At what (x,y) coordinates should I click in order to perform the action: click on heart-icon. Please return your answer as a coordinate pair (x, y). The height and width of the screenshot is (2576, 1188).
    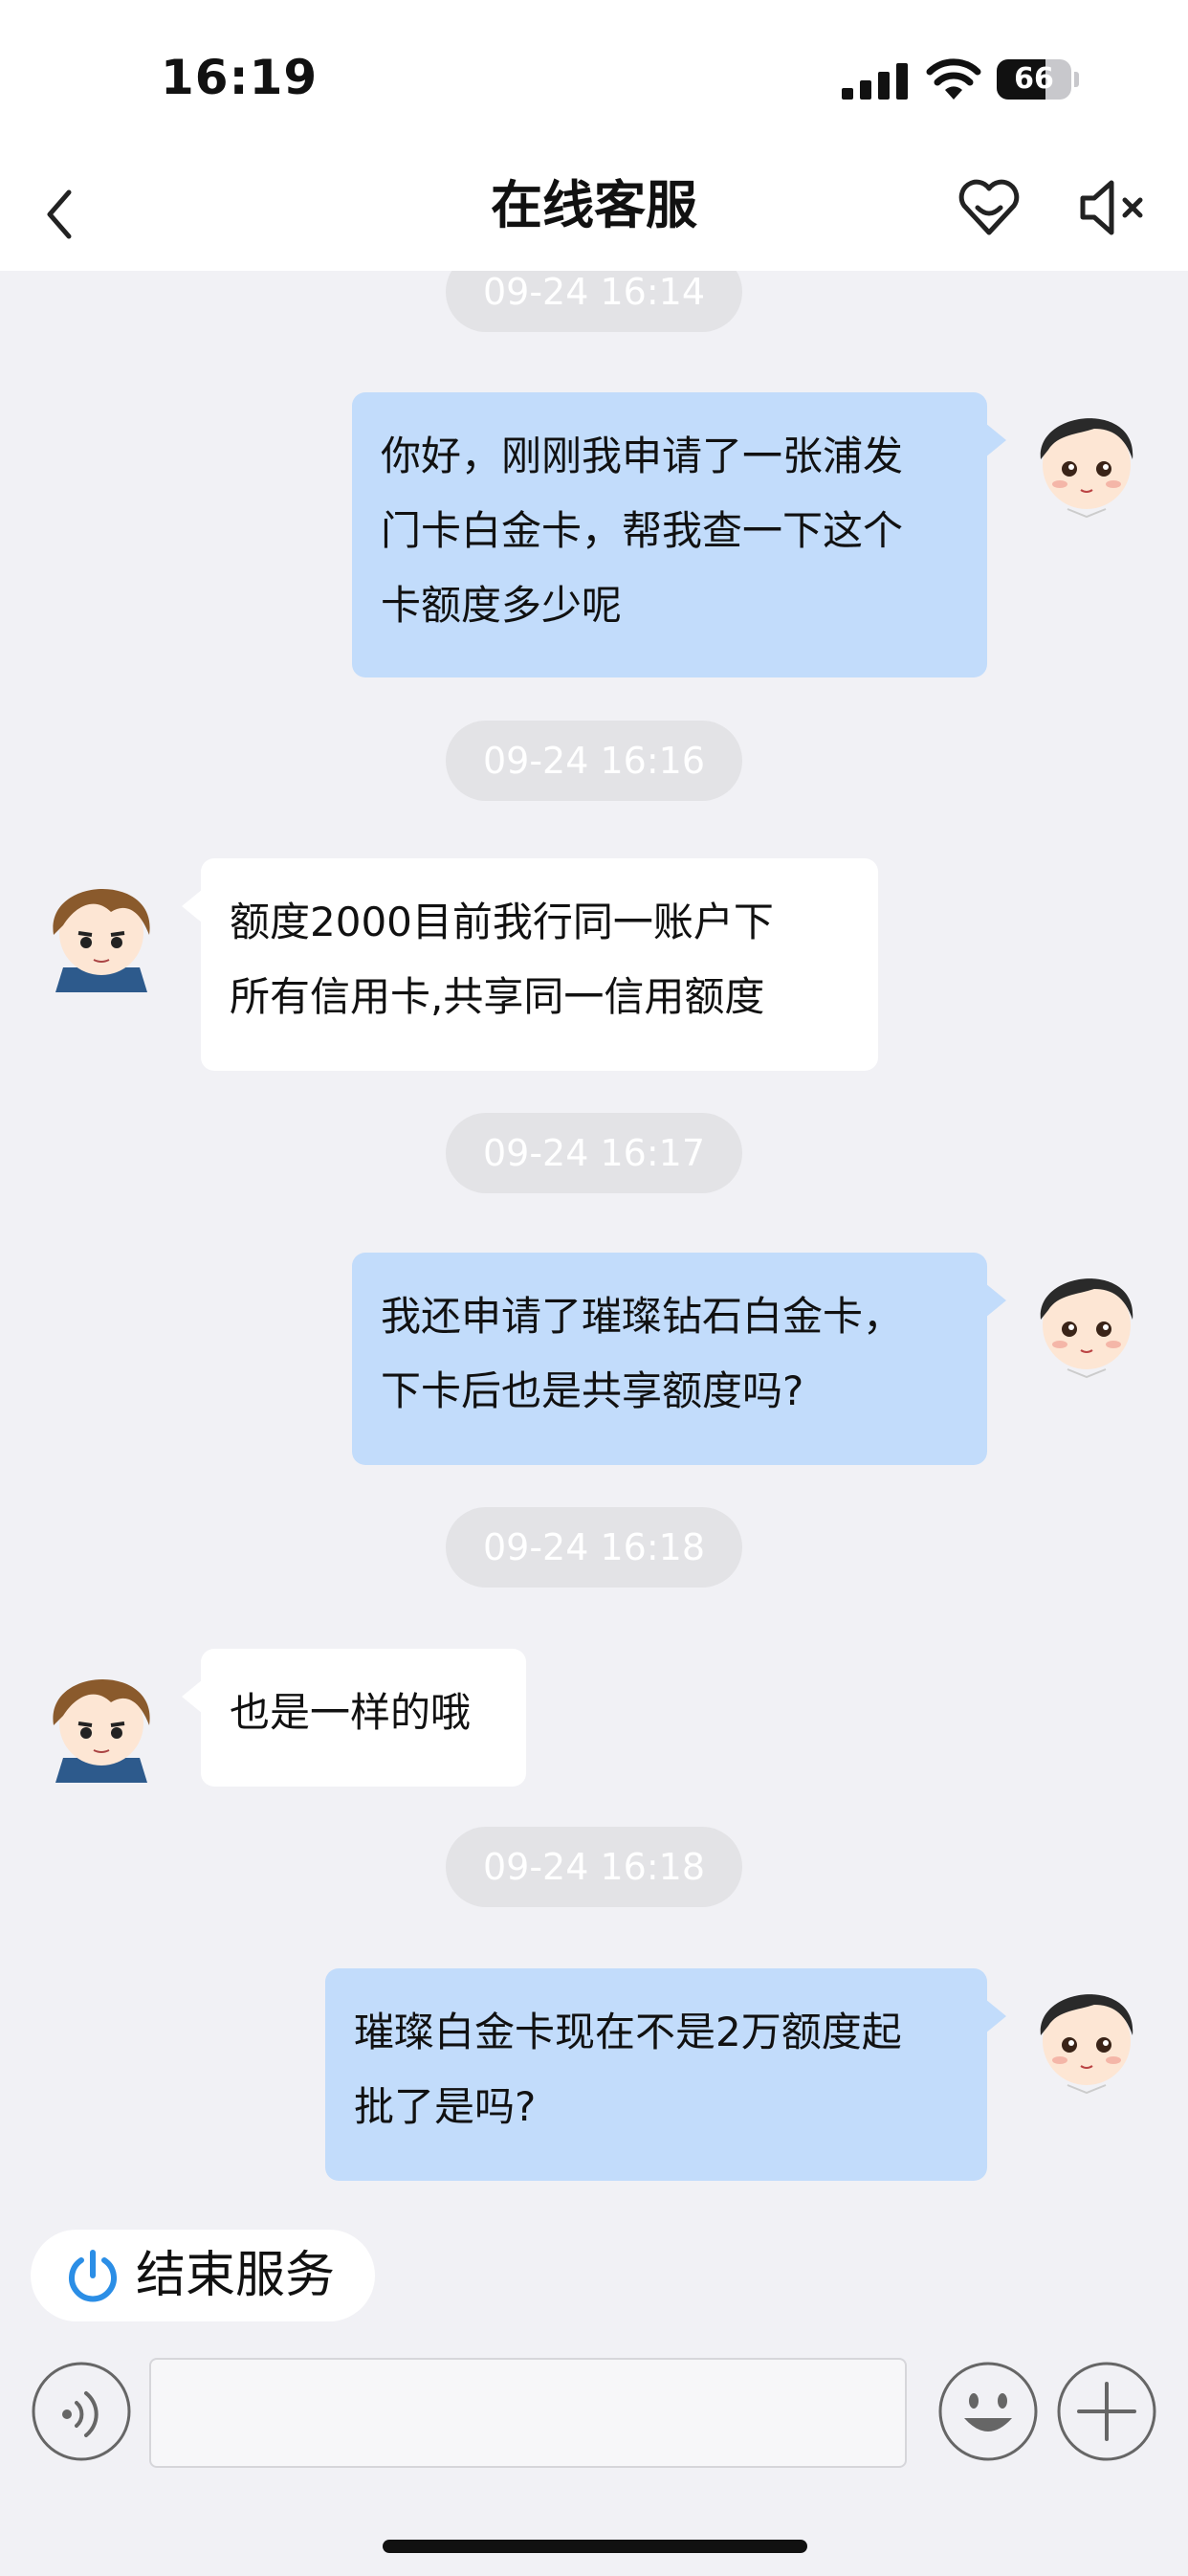
    Looking at the image, I should click on (989, 207).